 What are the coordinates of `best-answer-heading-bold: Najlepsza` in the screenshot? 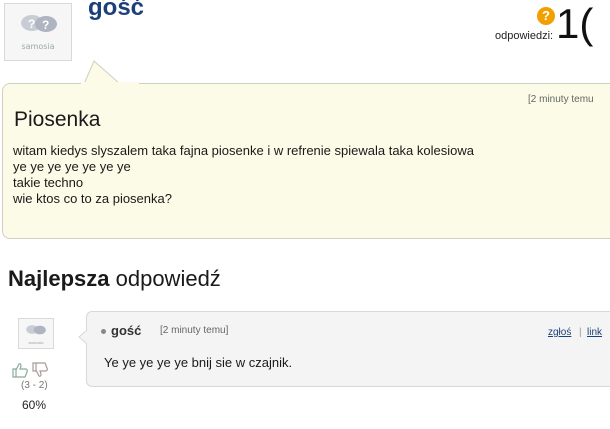 It's located at (59, 278).